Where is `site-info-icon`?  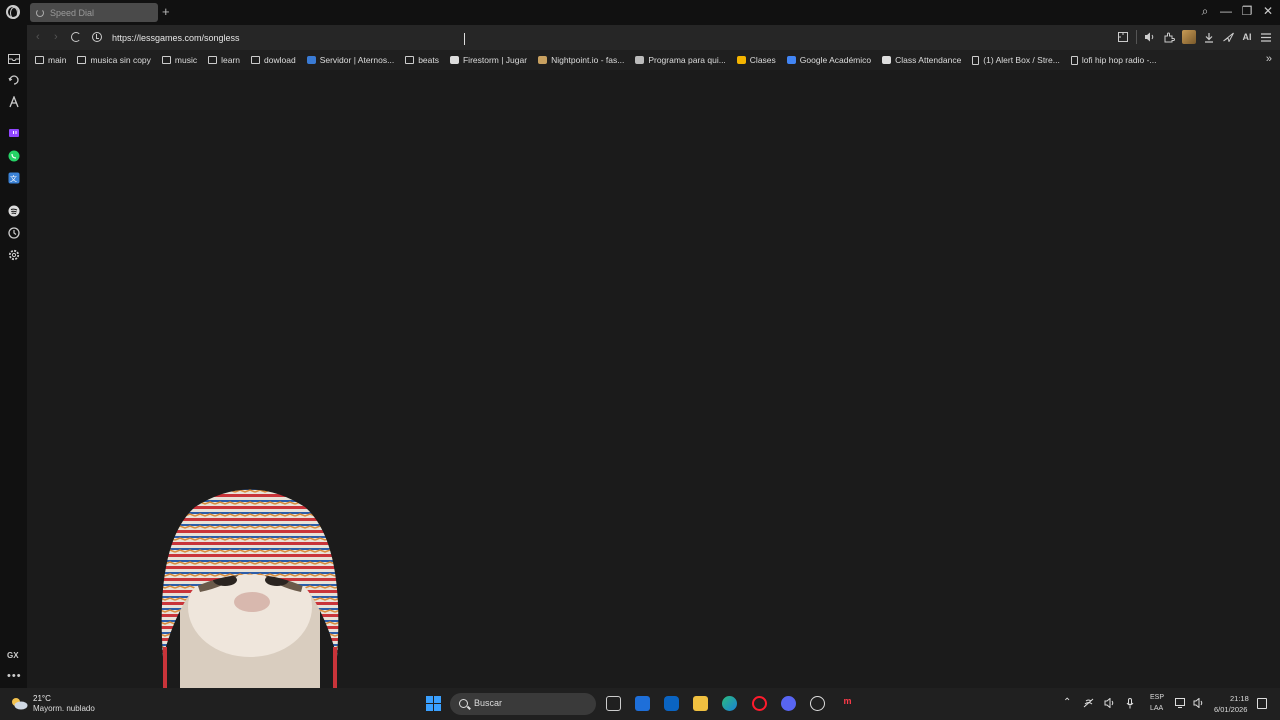 site-info-icon is located at coordinates (97, 37).